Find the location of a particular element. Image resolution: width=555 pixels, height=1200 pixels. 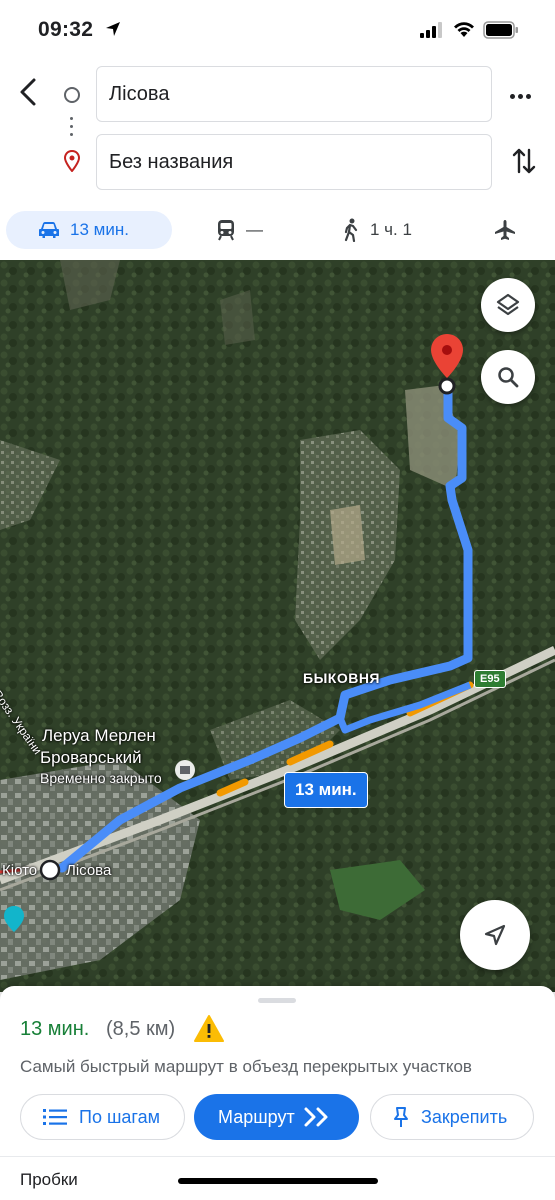

double-chevron-icon is located at coordinates (316, 1117).